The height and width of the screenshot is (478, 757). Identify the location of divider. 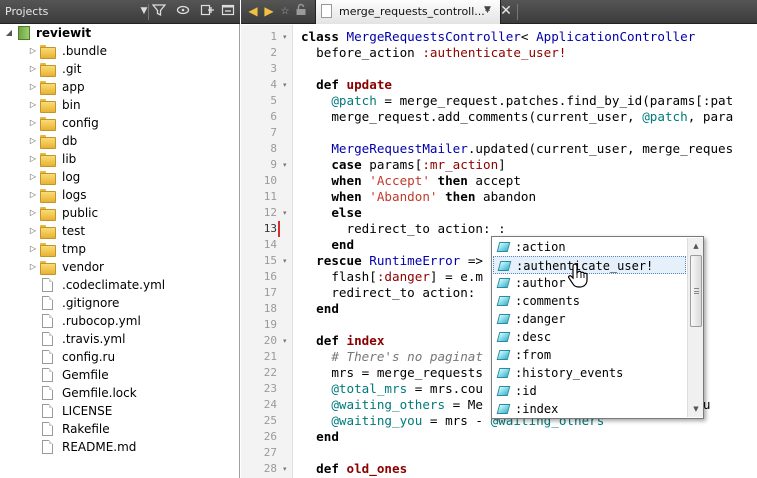
(148, 12).